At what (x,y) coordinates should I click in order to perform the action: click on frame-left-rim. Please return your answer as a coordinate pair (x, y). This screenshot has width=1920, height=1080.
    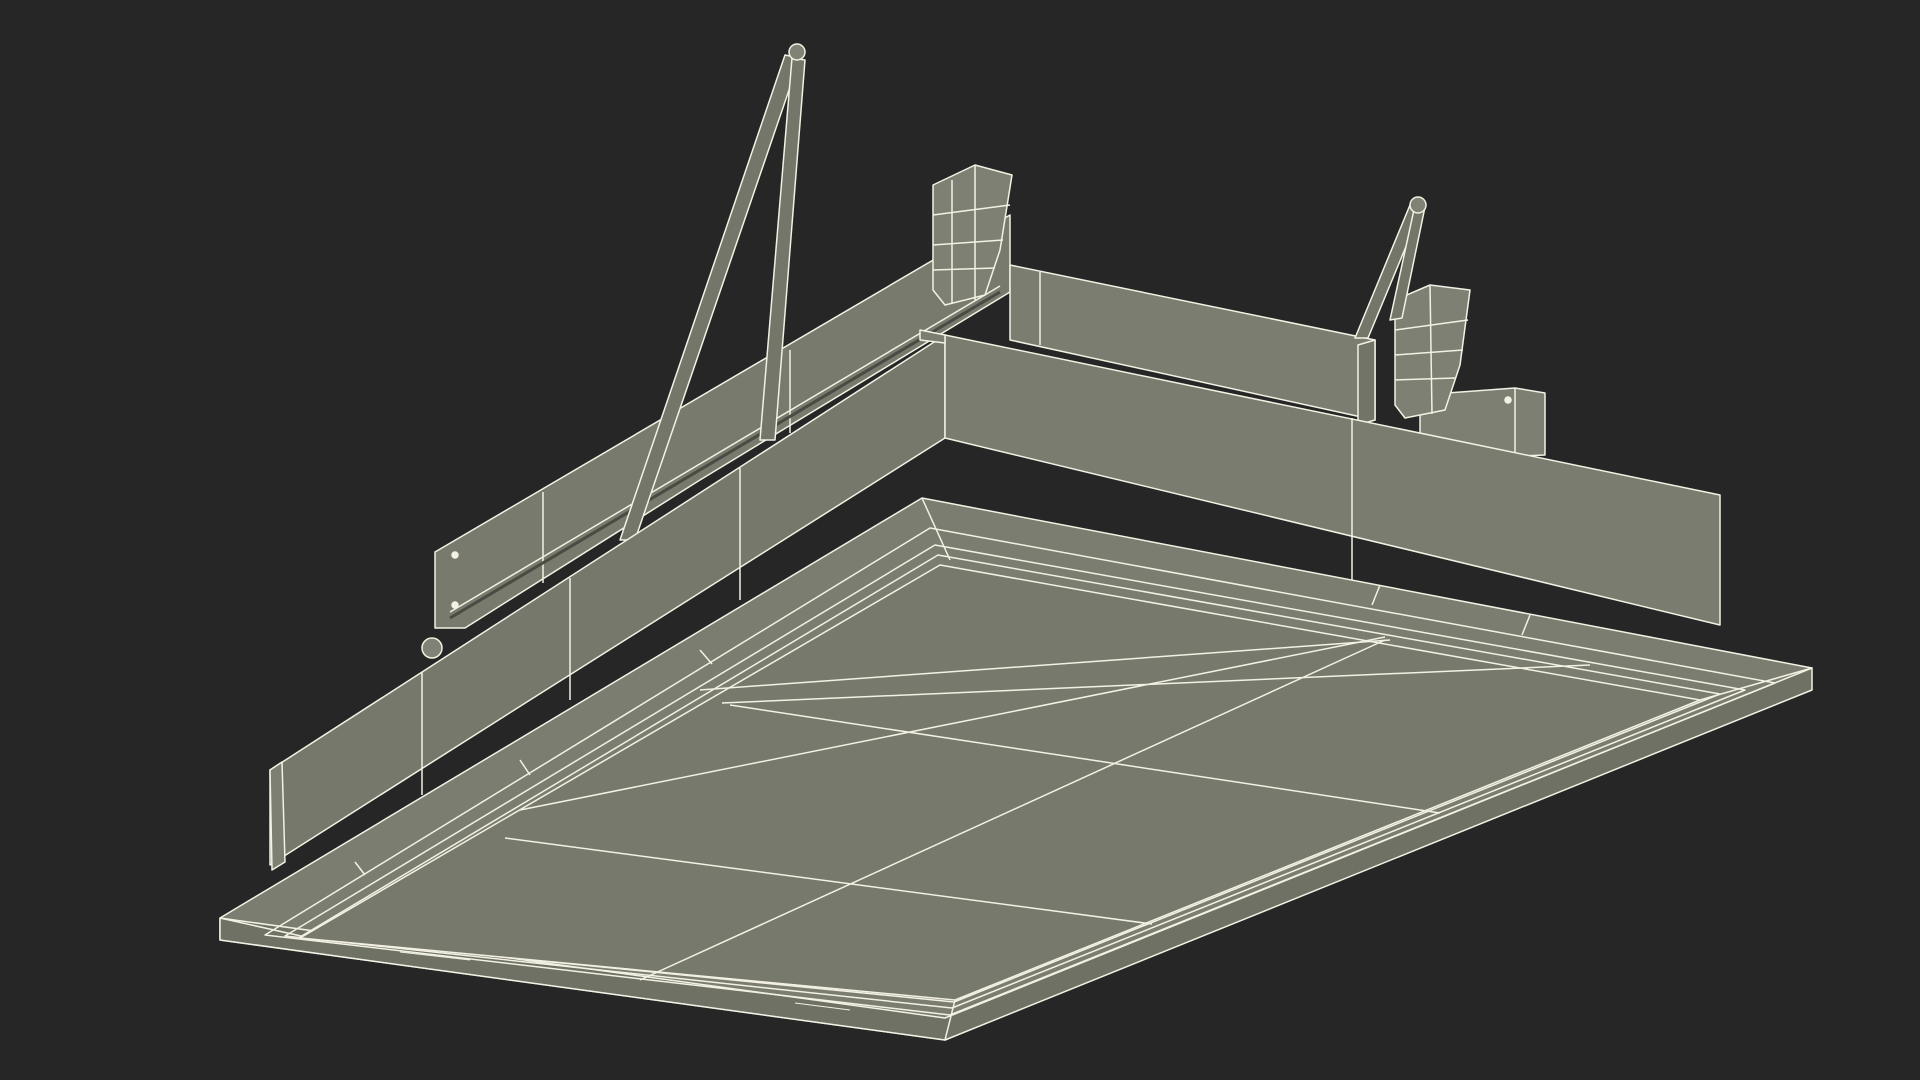
    Looking at the image, I should click on (277, 816).